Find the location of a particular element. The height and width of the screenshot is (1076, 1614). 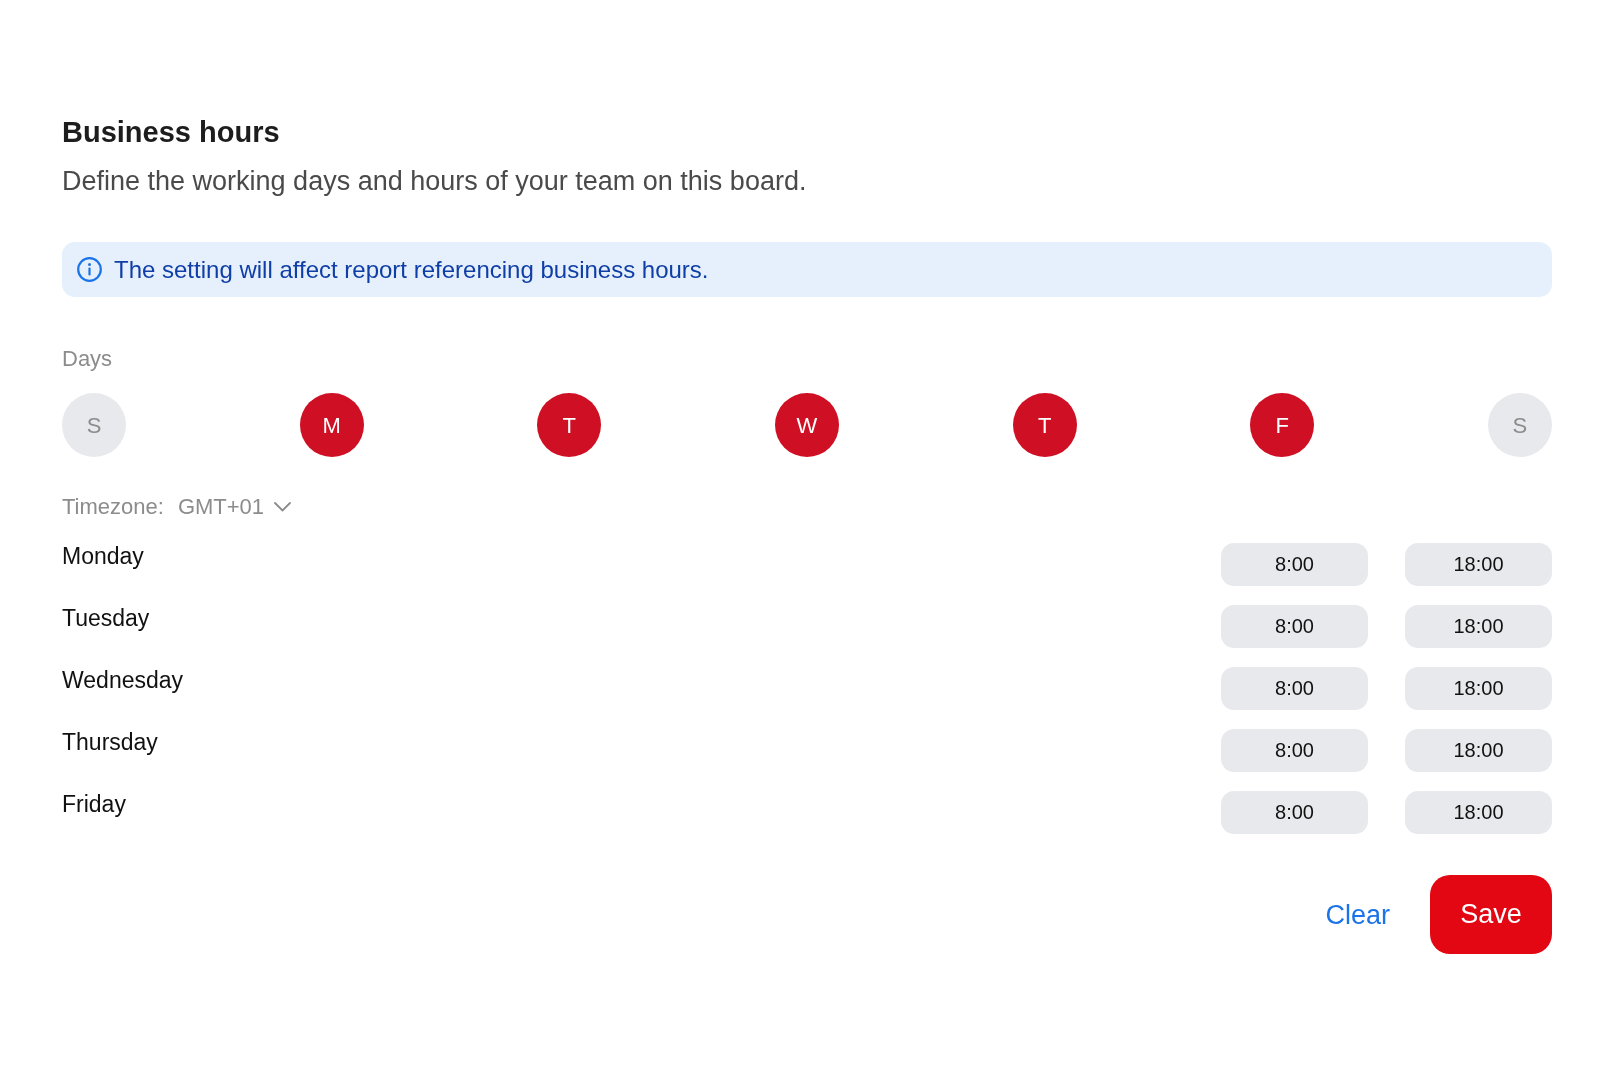

weekday-label: Friday is located at coordinates (94, 804).